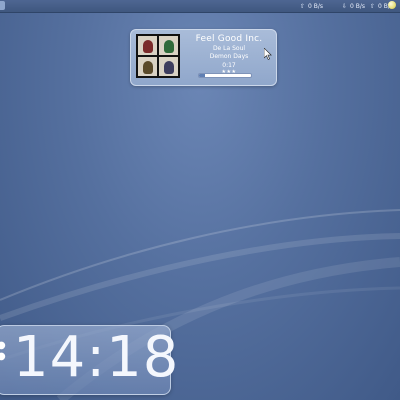 This screenshot has height=400, width=400. What do you see at coordinates (392, 5) in the screenshot?
I see `system-tray-icon` at bounding box center [392, 5].